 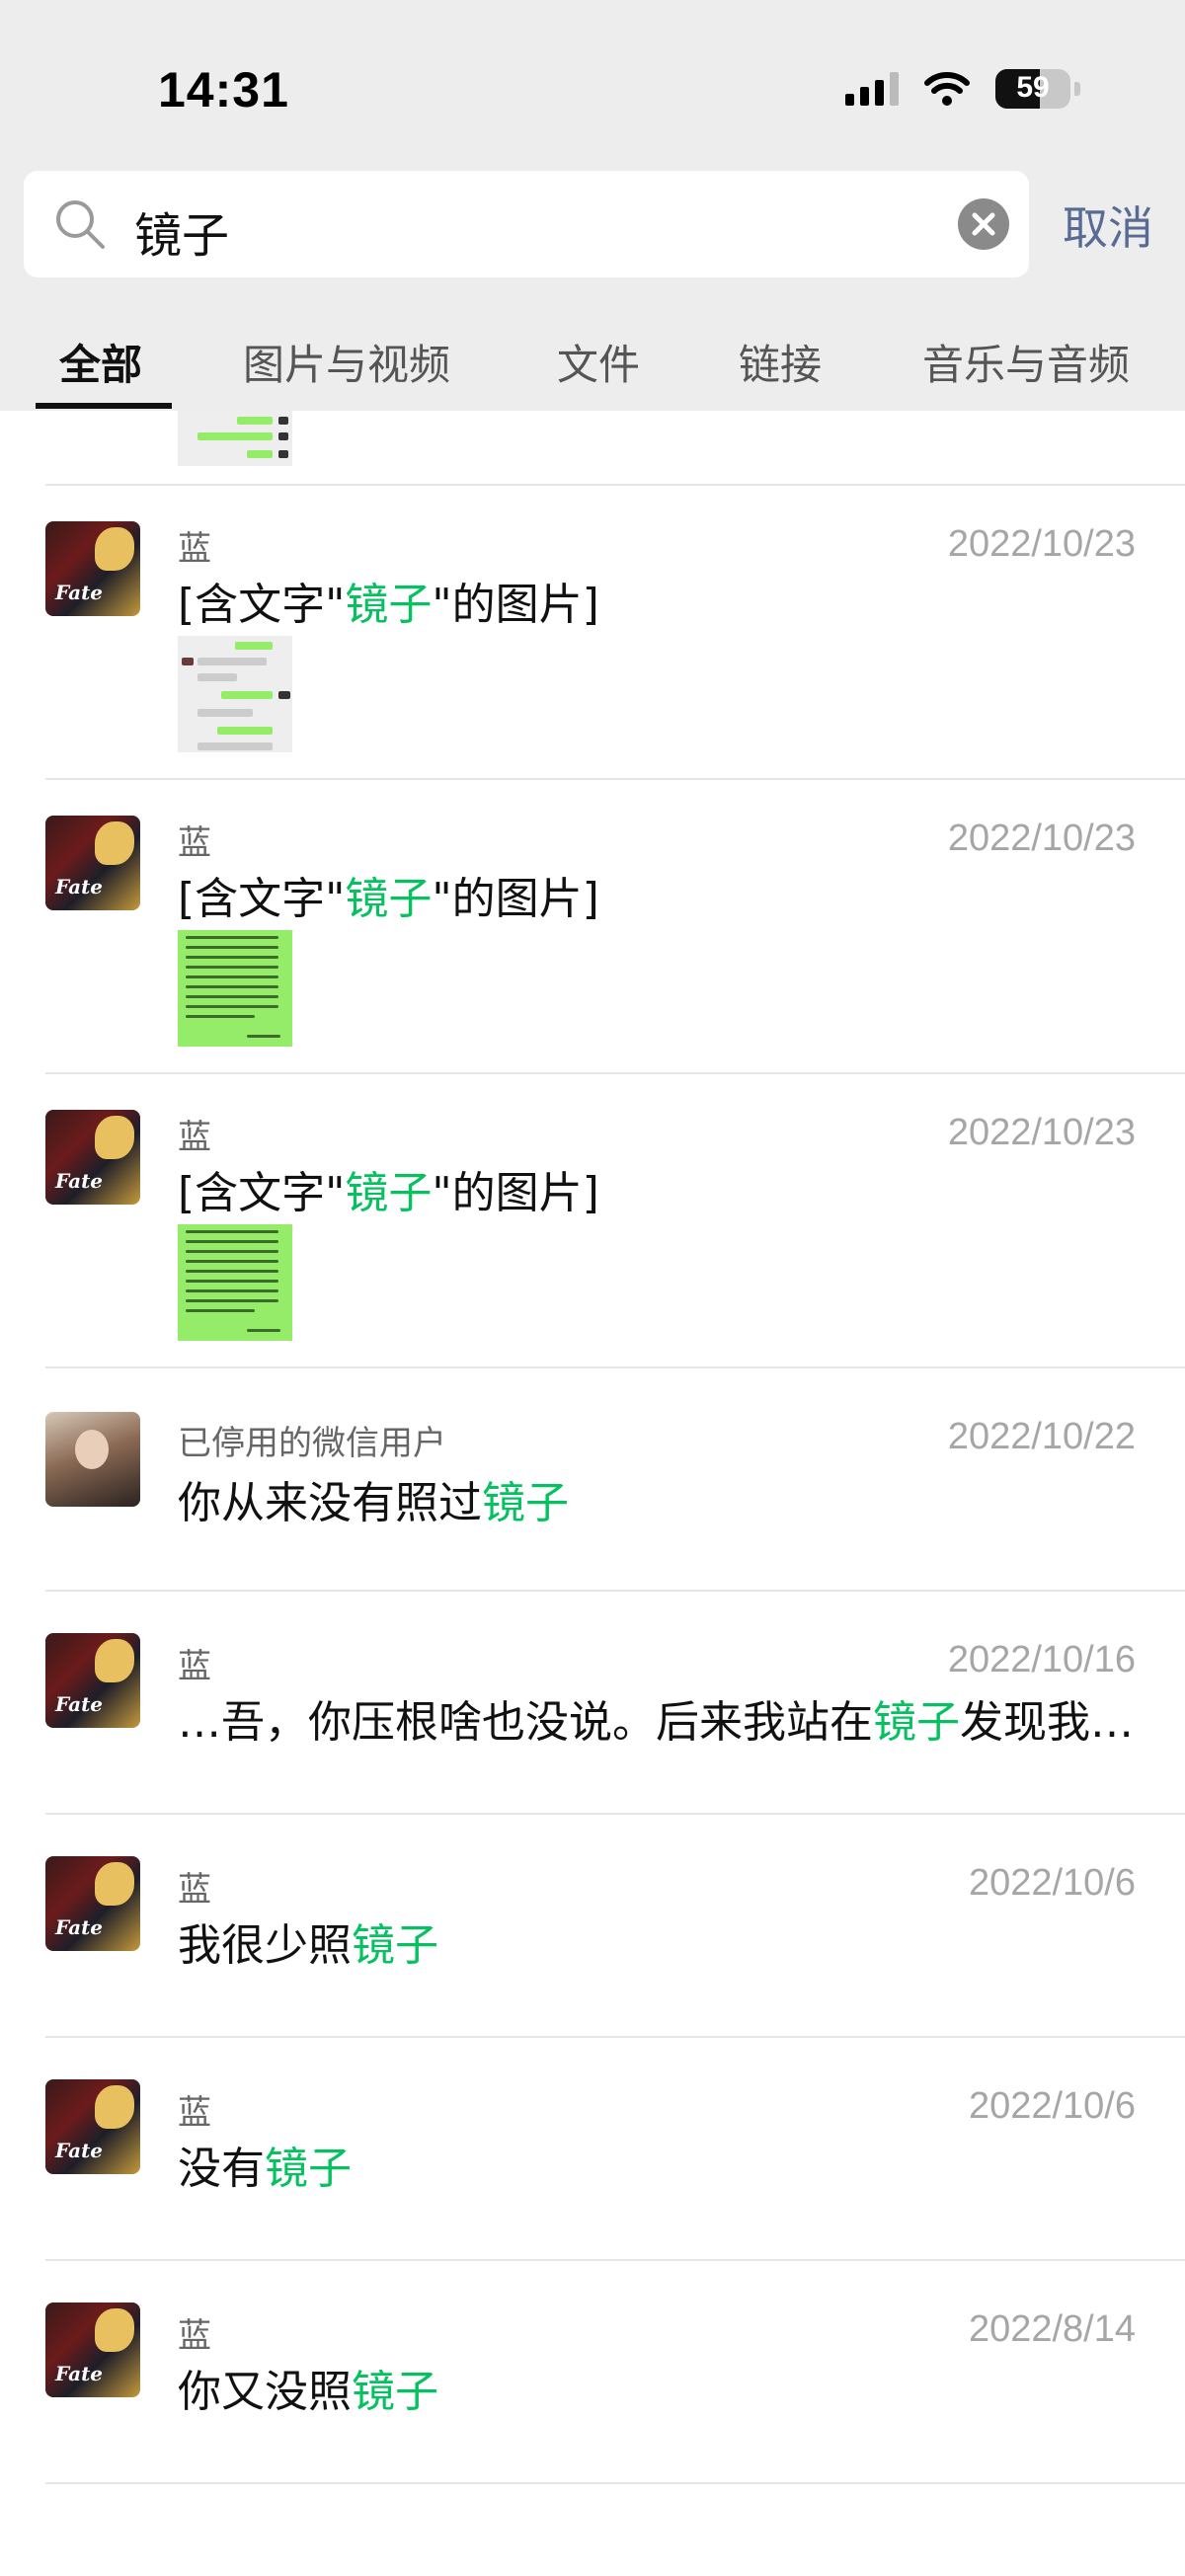 What do you see at coordinates (592, 1479) in the screenshot?
I see `list-item: 已停用的微信用户 2022/10/22 你从来没有照过镜子` at bounding box center [592, 1479].